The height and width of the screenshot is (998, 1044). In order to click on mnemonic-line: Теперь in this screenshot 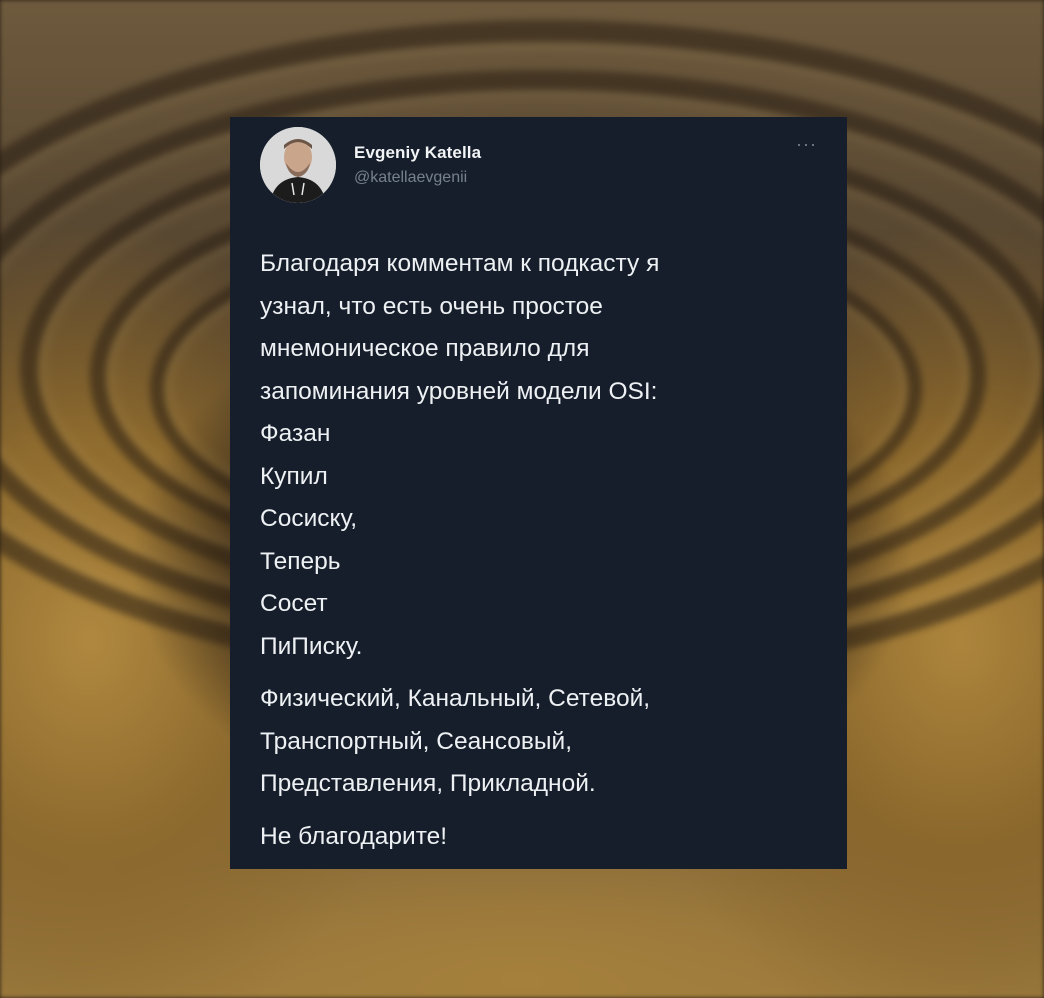, I will do `click(300, 561)`.